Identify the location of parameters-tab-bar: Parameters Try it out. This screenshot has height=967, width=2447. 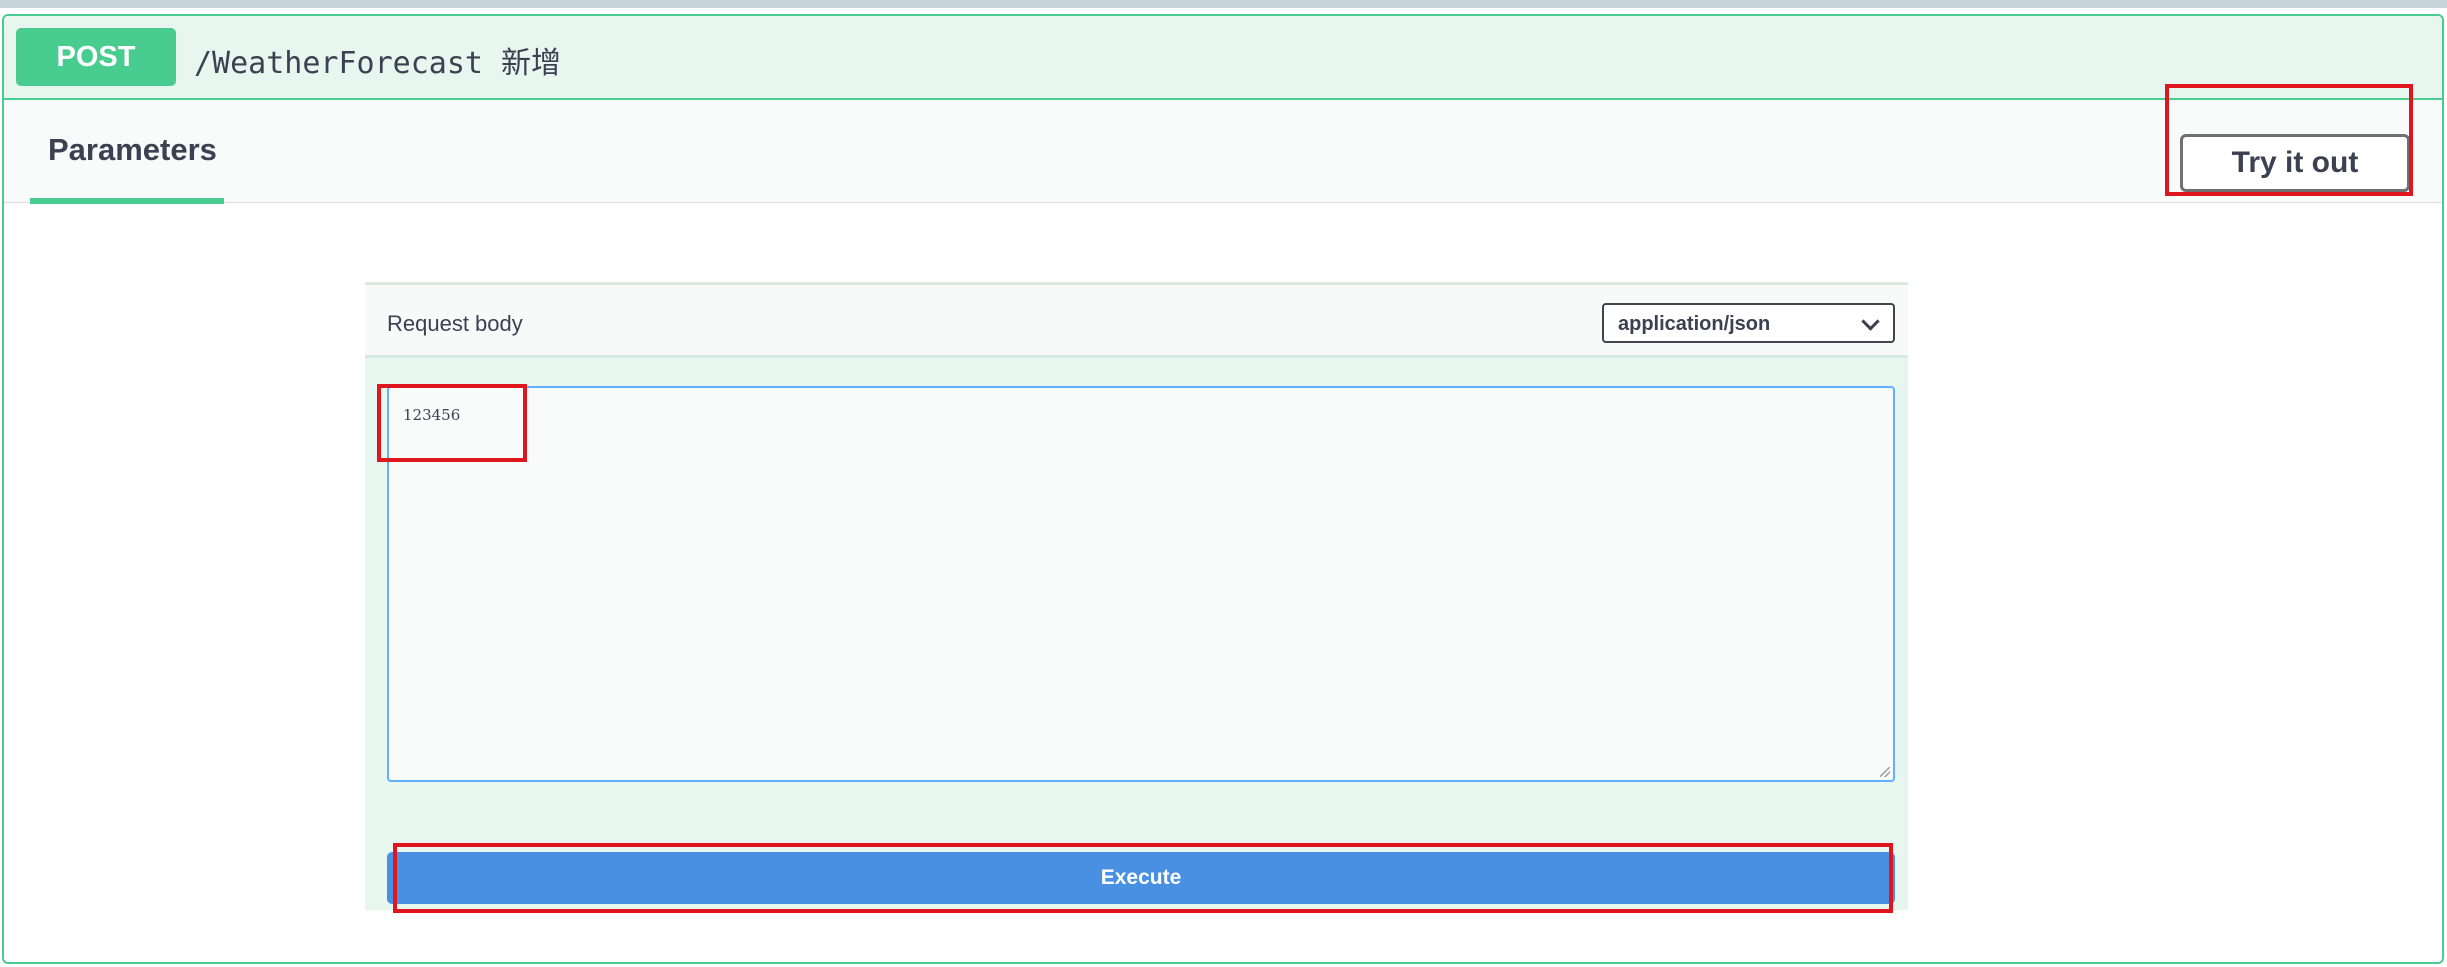
(1223, 152).